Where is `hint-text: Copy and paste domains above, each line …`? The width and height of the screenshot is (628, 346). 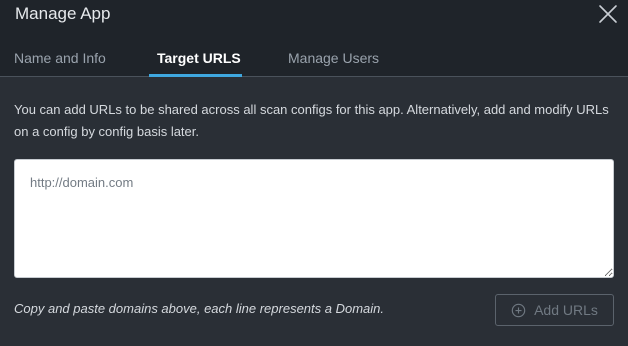
hint-text: Copy and paste domains above, each line … is located at coordinates (199, 308).